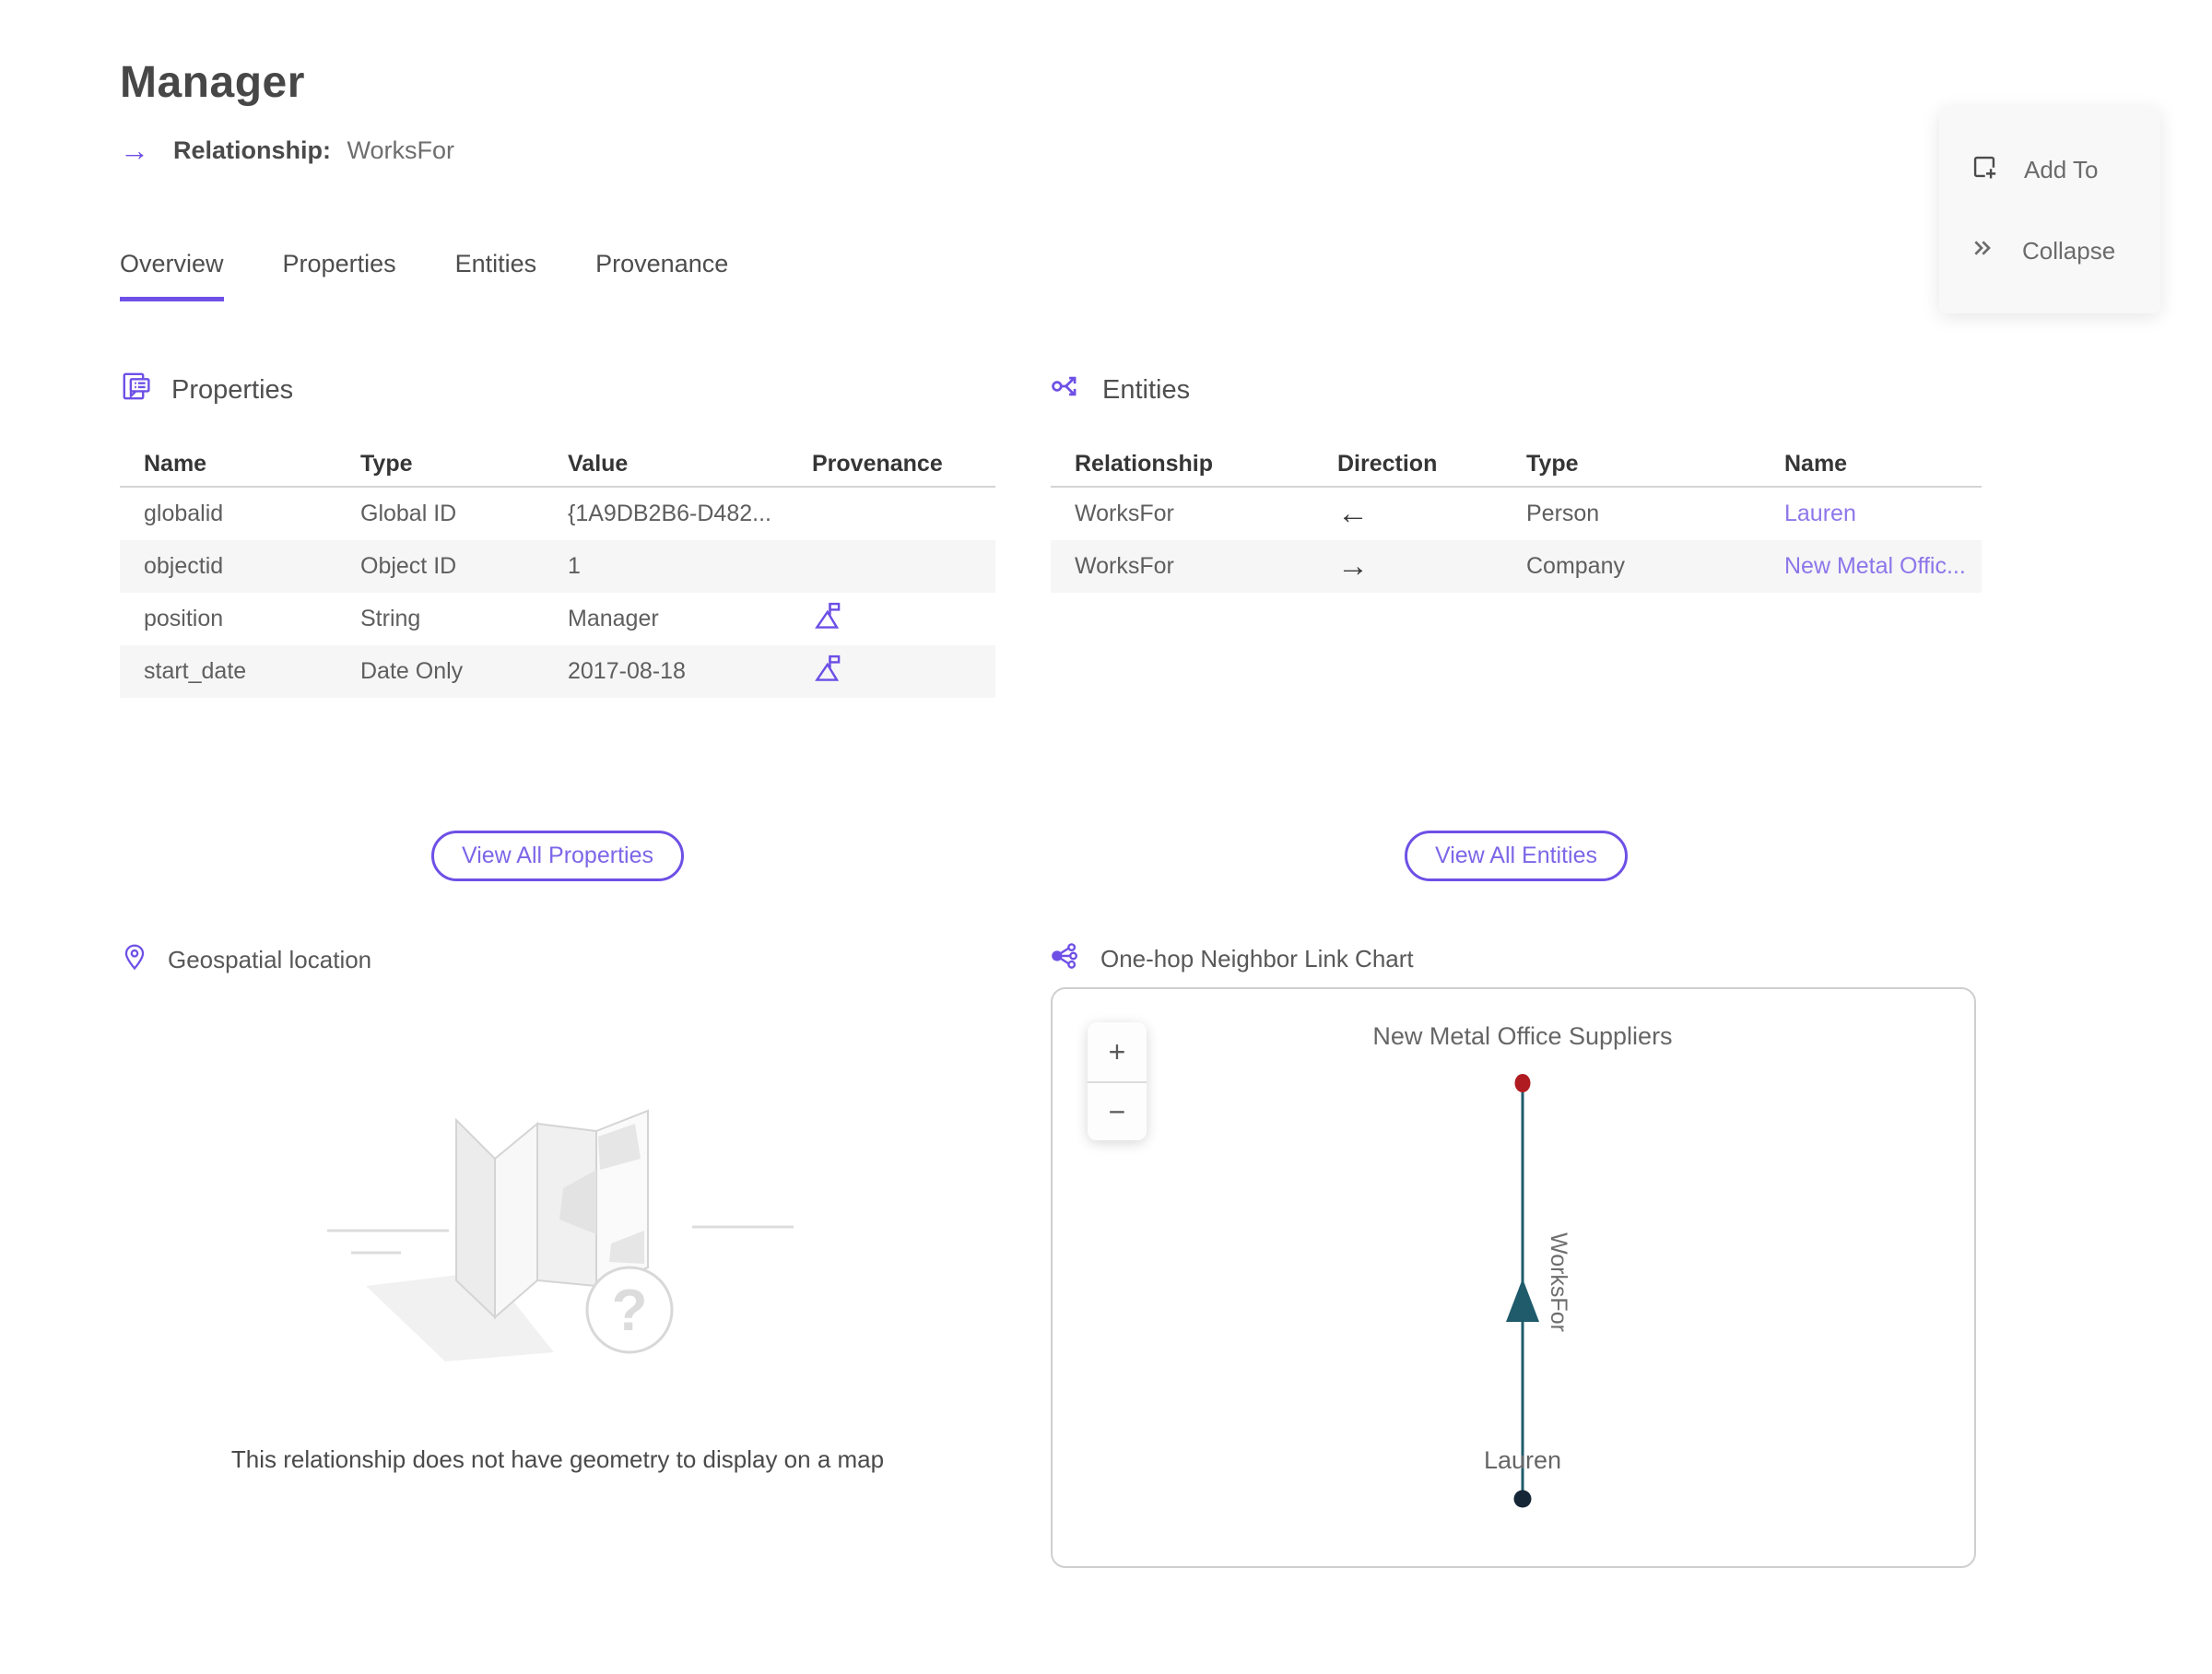  I want to click on person-node, so click(1522, 1499).